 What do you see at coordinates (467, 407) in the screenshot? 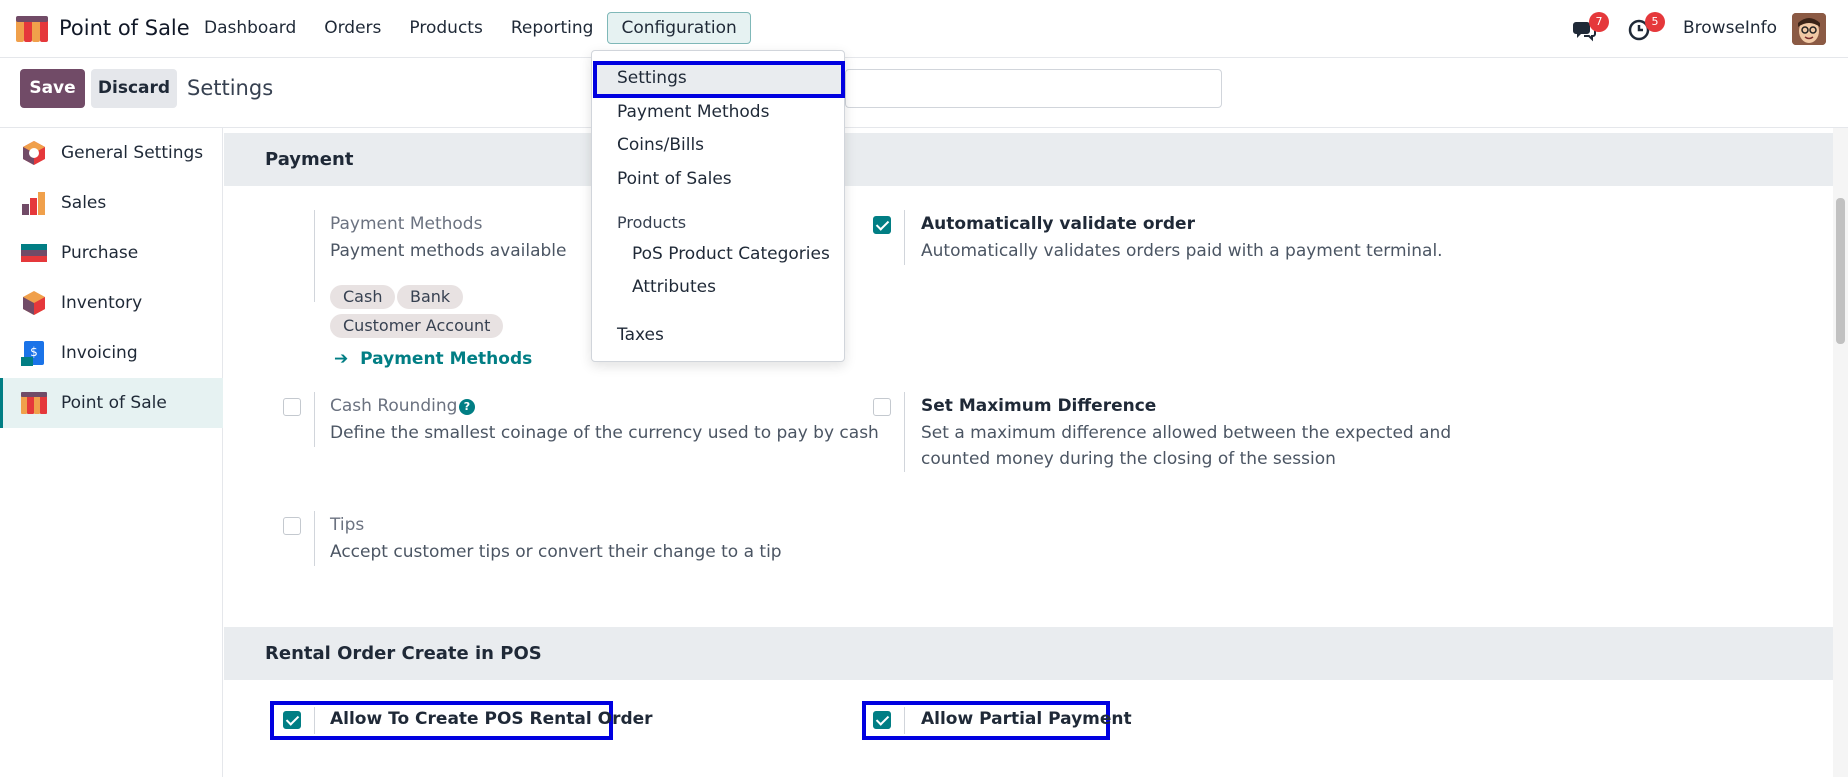
I see `help-icon: ?` at bounding box center [467, 407].